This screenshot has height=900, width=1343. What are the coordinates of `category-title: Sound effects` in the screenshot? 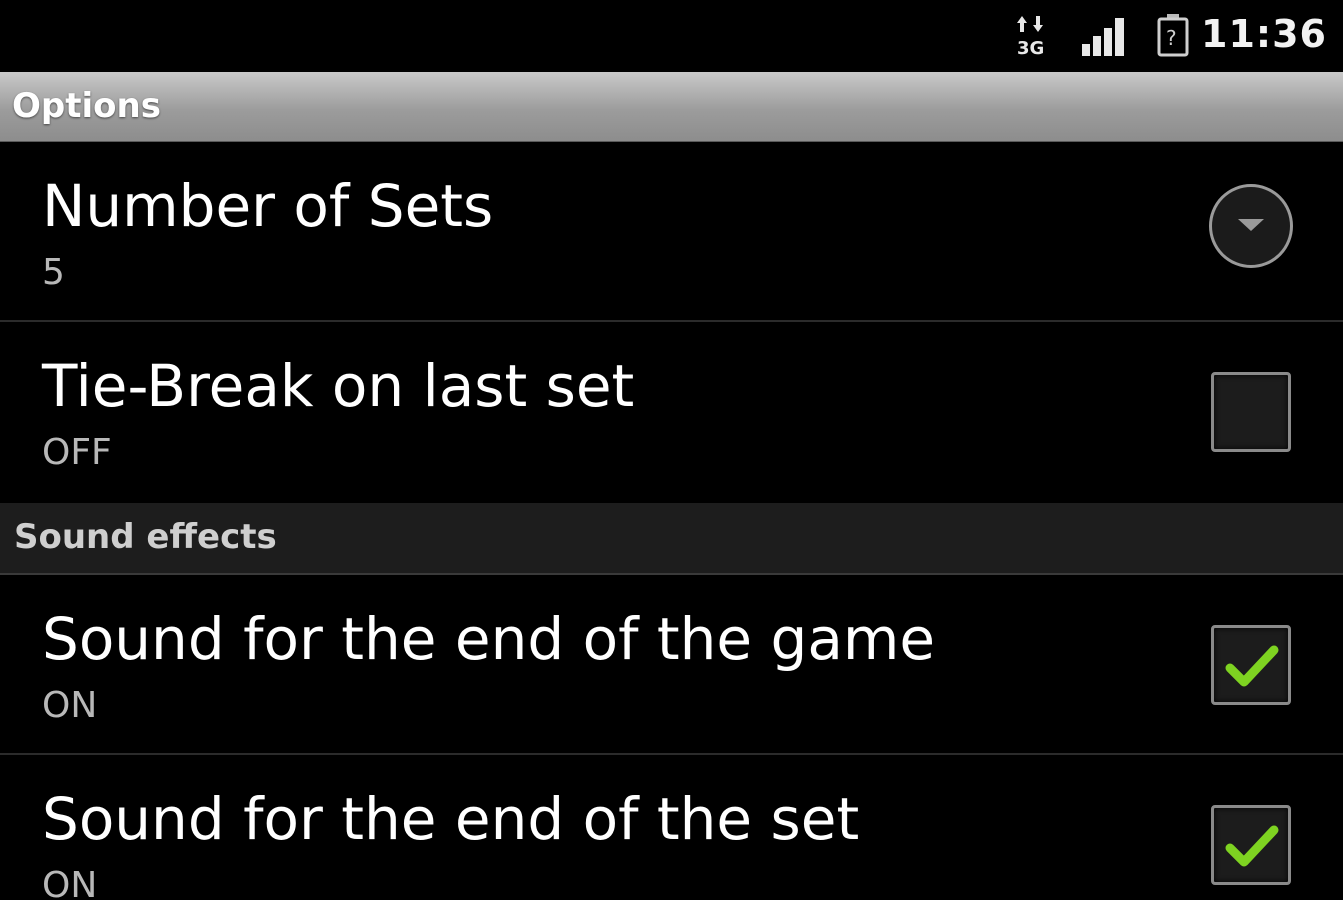 It's located at (145, 537).